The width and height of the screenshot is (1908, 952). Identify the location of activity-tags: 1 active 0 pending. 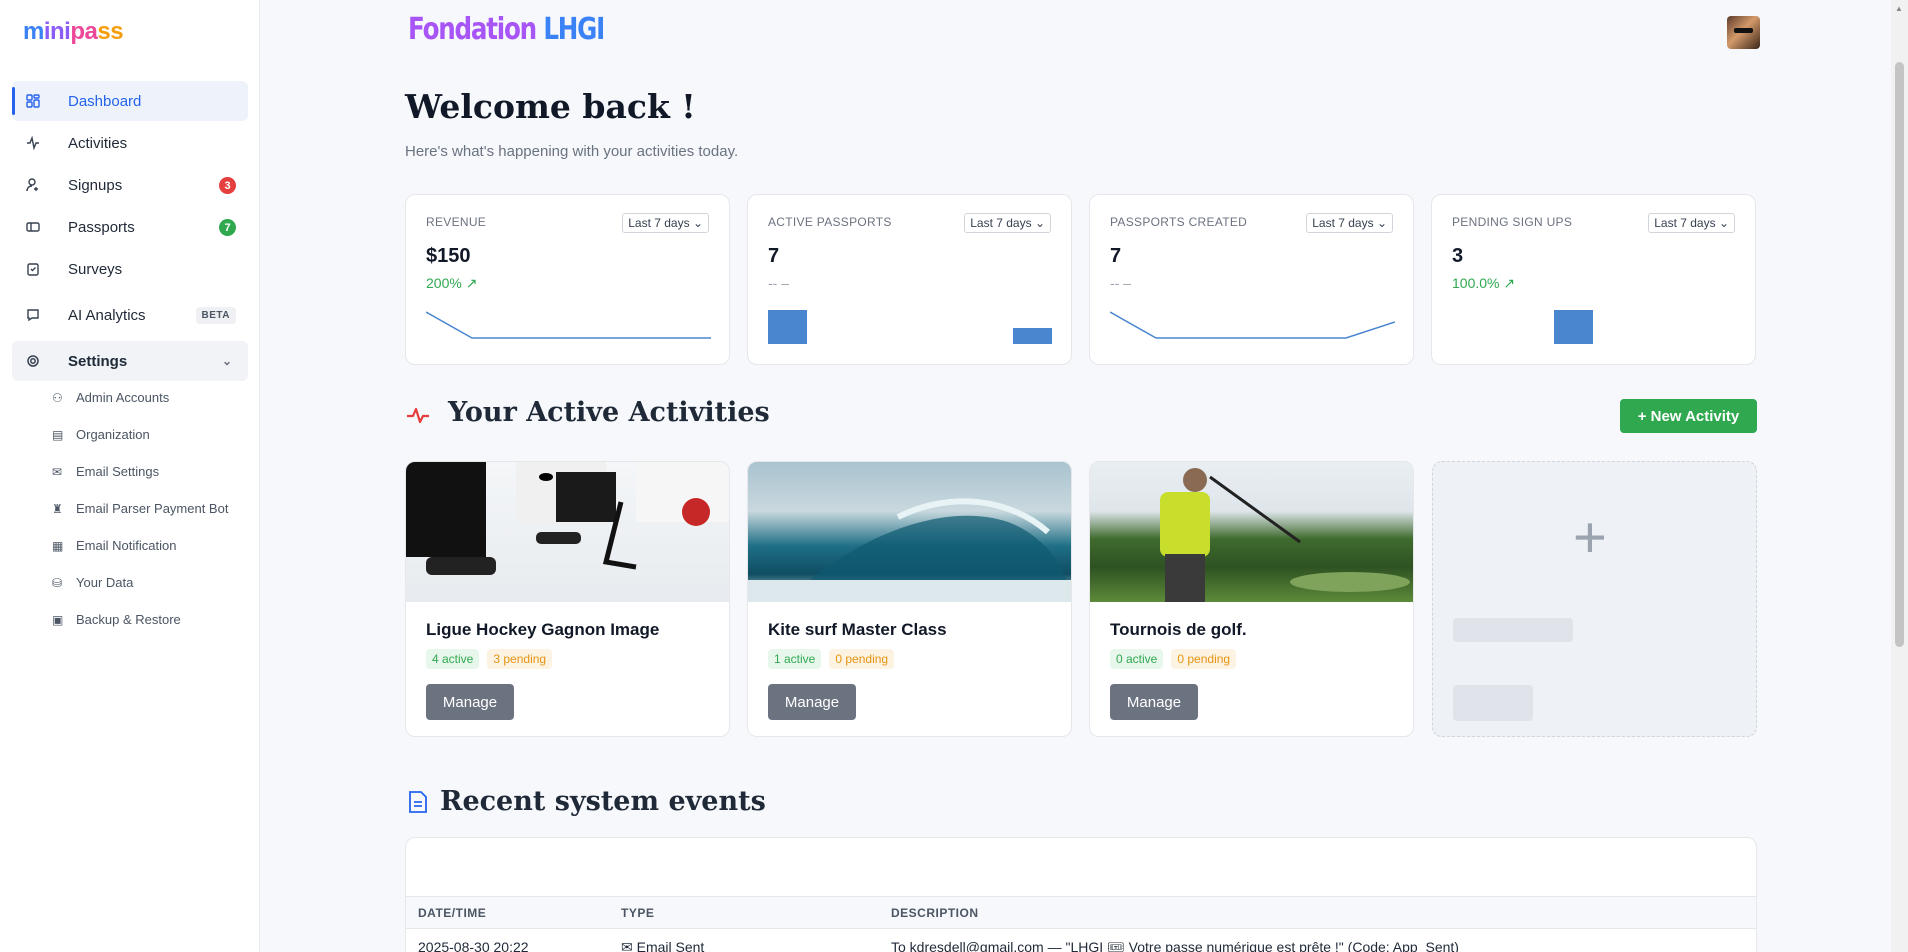
(831, 659).